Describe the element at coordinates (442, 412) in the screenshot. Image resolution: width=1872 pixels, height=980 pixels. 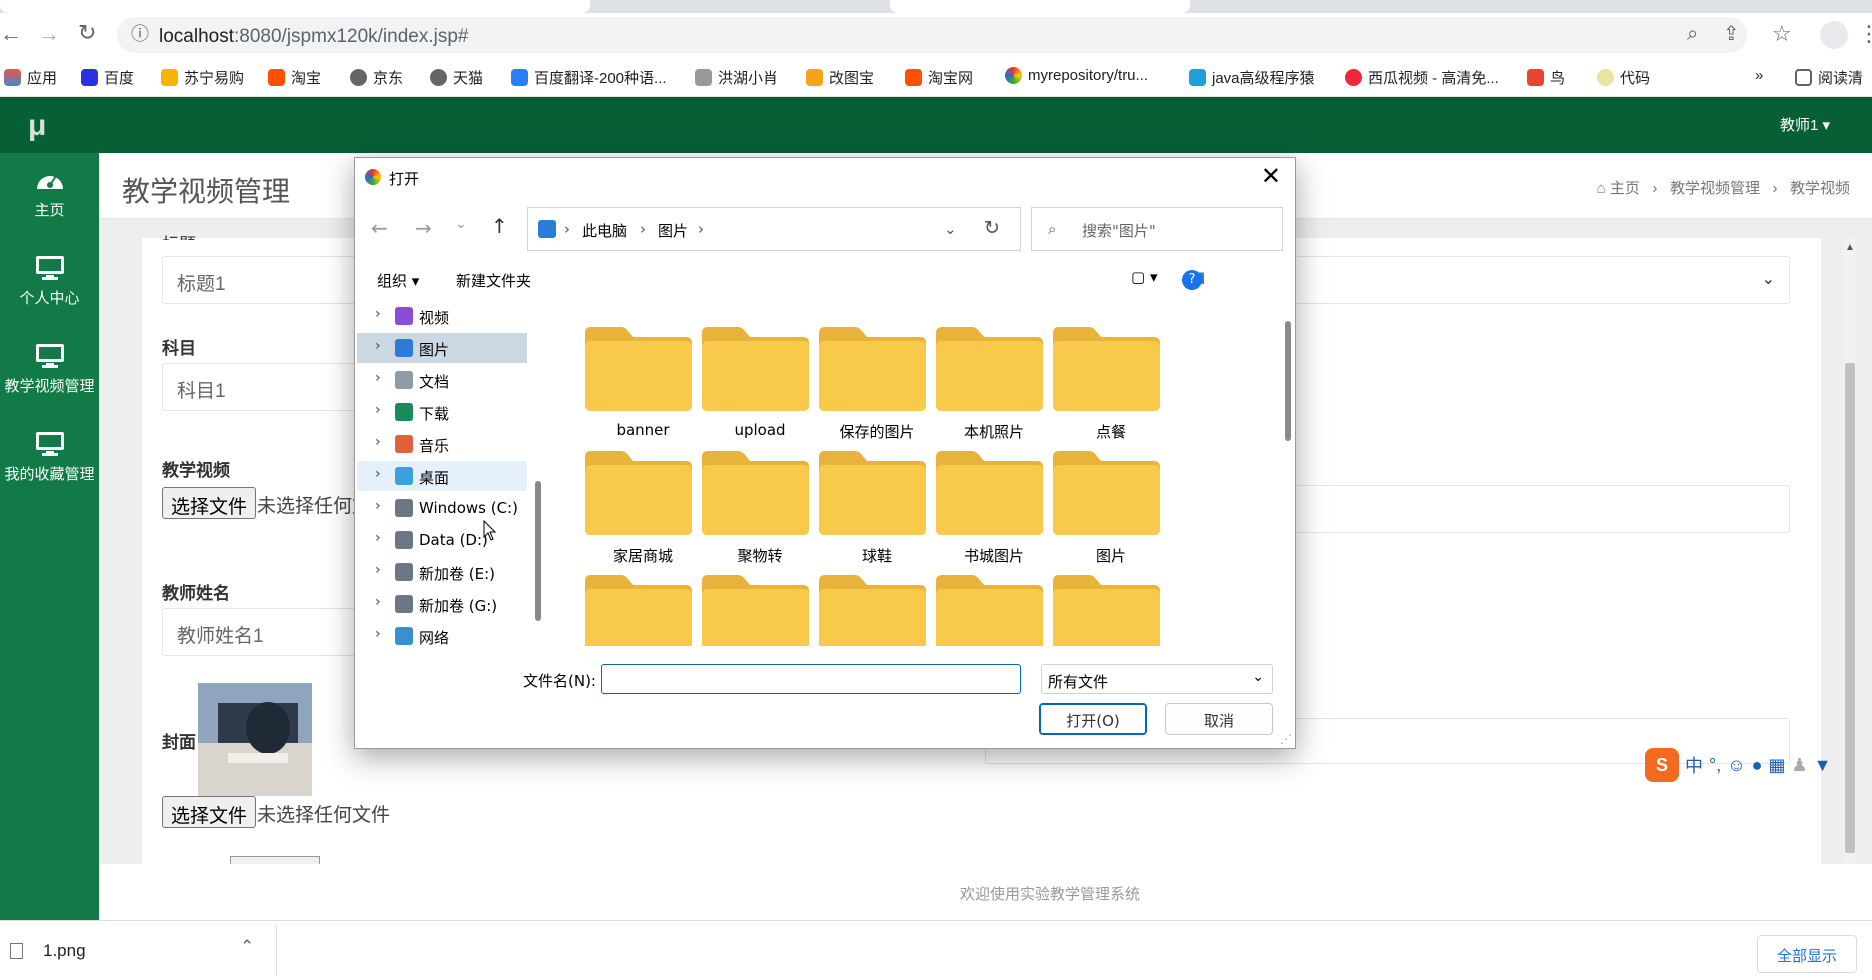
I see `tree-item: › 下载` at that location.